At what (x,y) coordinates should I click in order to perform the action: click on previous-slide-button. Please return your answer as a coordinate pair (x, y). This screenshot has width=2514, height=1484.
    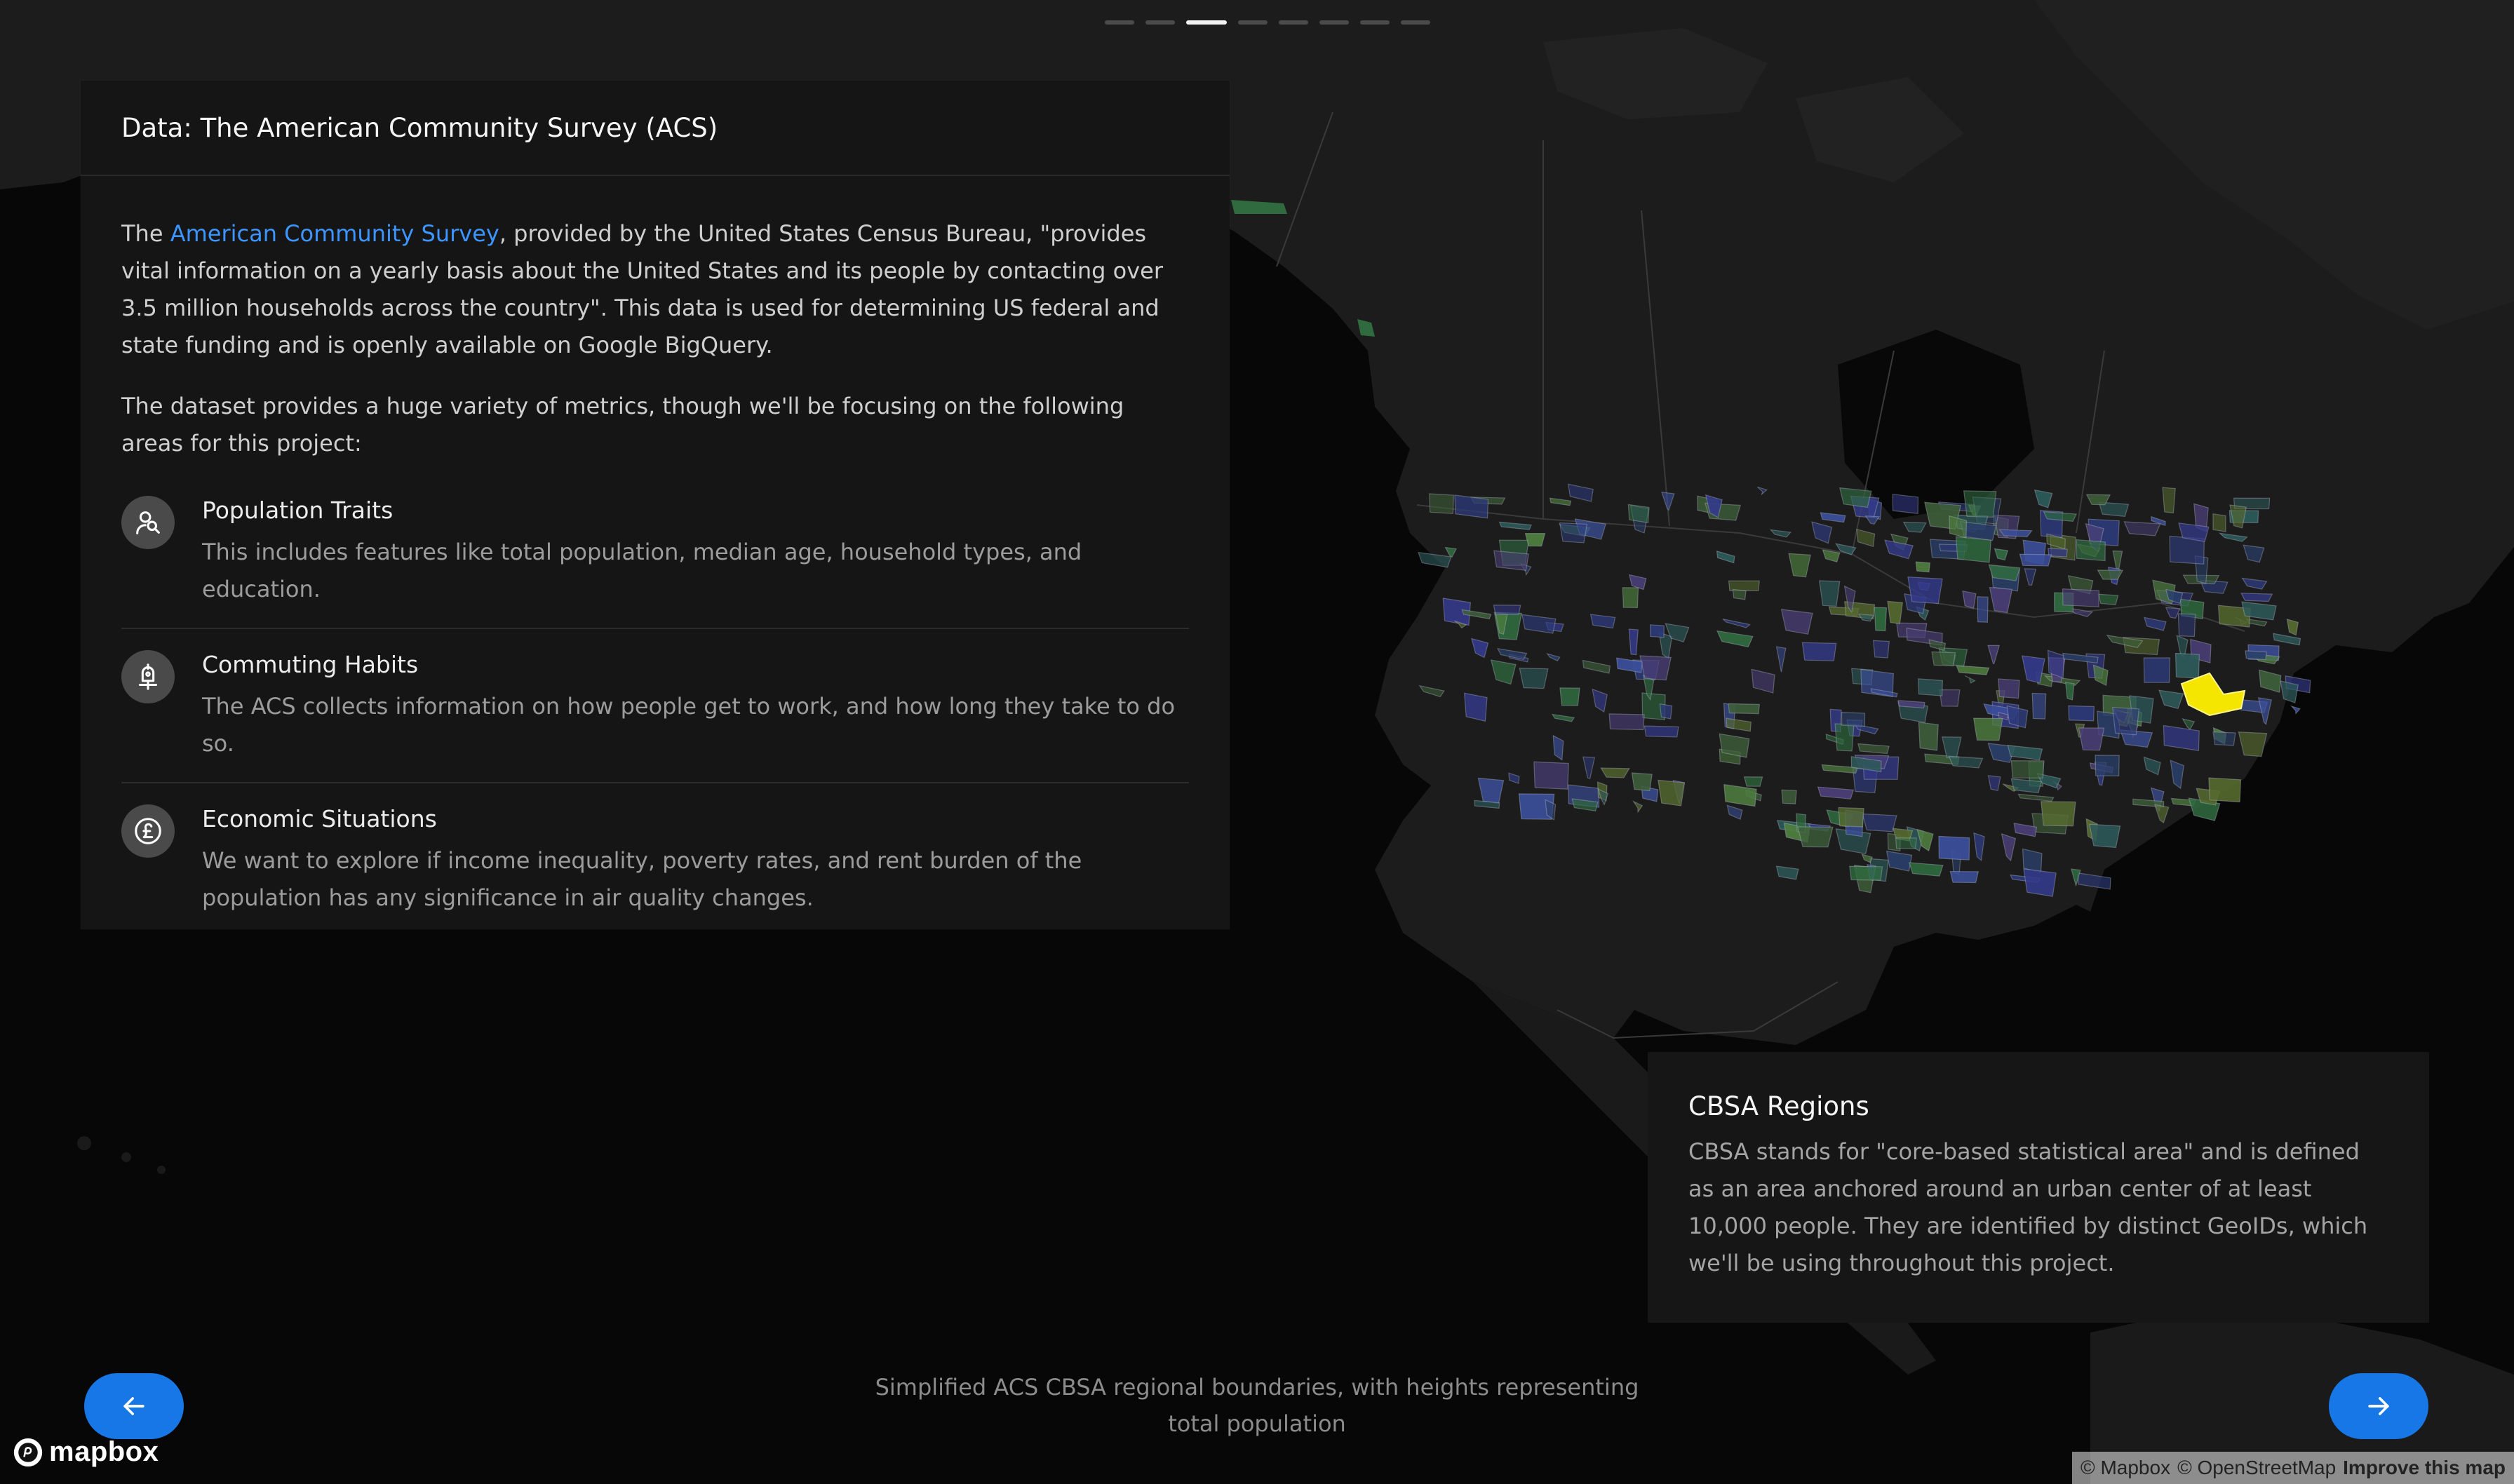
    Looking at the image, I should click on (134, 1406).